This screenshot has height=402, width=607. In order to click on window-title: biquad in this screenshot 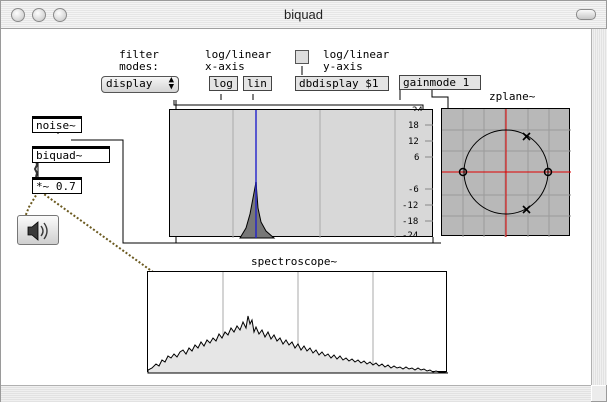, I will do `click(303, 14)`.